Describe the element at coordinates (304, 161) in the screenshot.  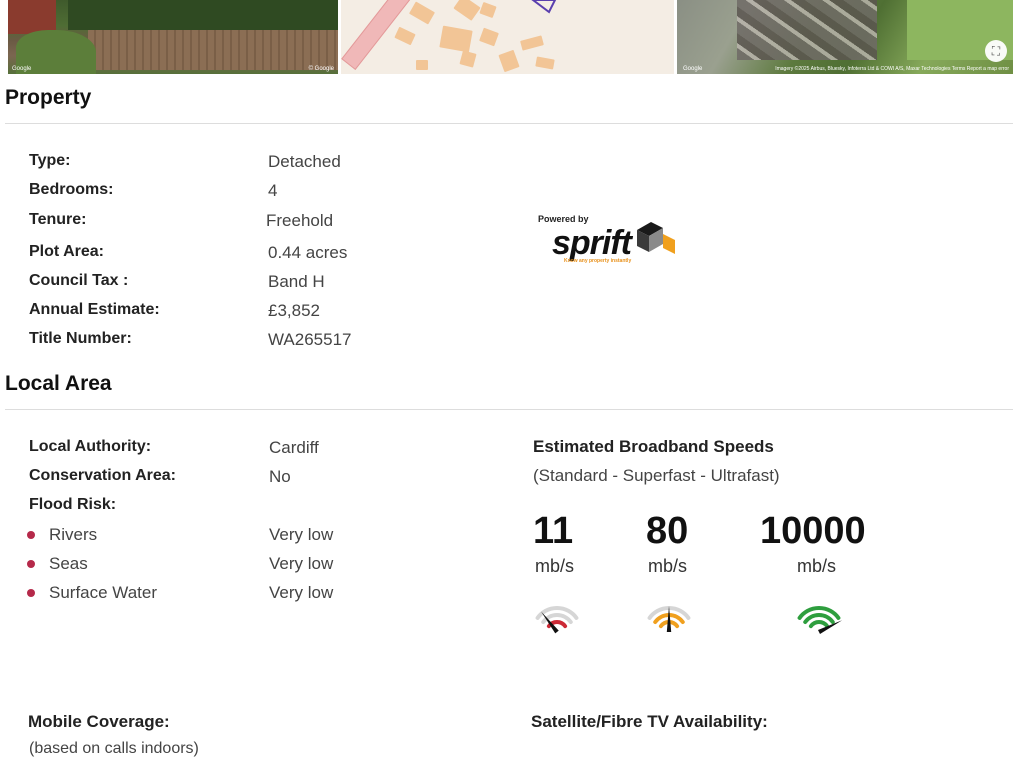
I see `type-value: Detached` at that location.